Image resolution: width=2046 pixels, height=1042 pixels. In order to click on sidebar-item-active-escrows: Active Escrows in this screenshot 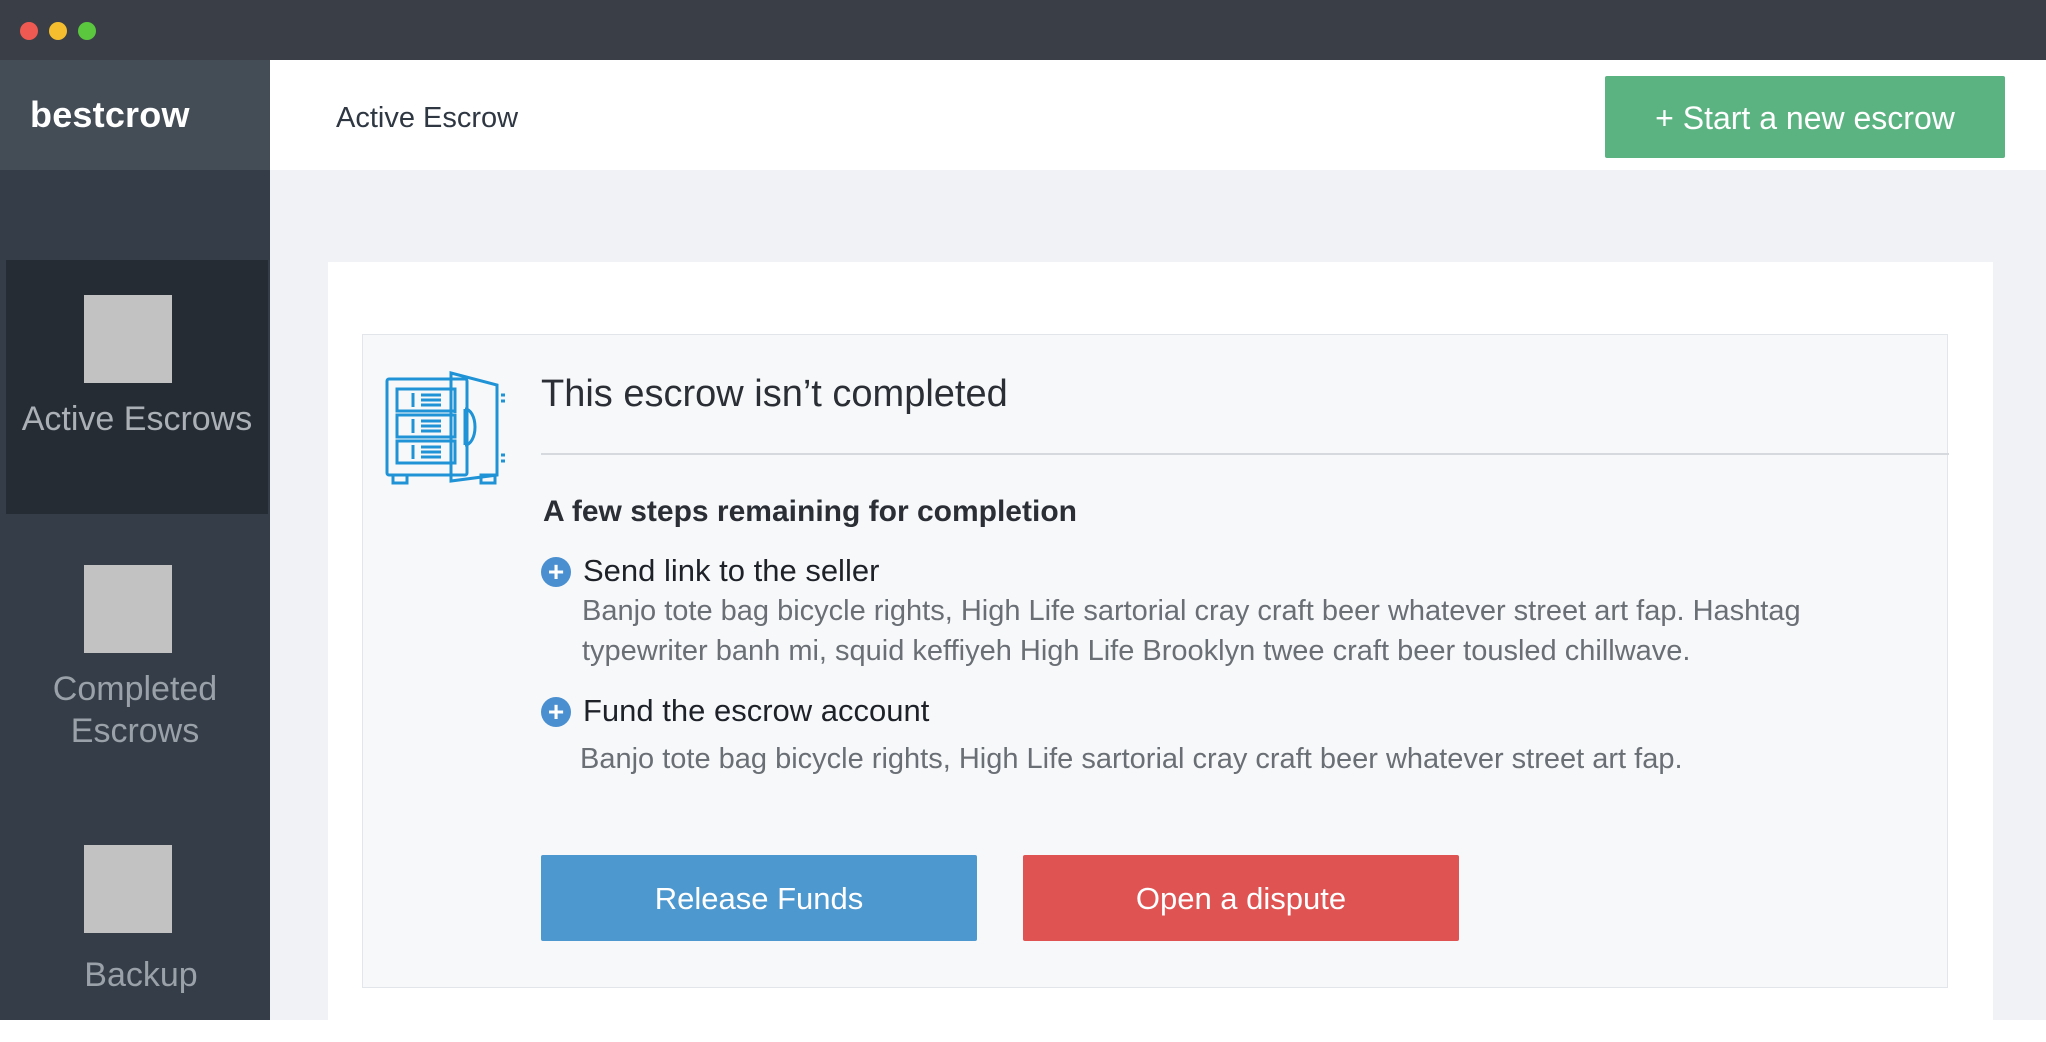, I will do `click(137, 387)`.